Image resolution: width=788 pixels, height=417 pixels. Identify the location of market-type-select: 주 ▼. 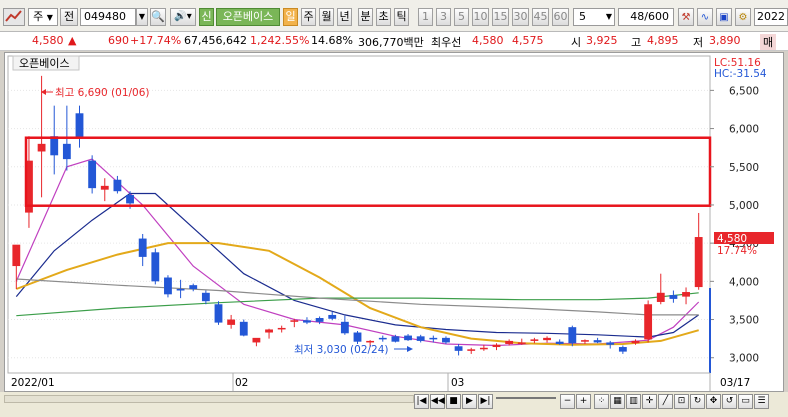
(43, 17).